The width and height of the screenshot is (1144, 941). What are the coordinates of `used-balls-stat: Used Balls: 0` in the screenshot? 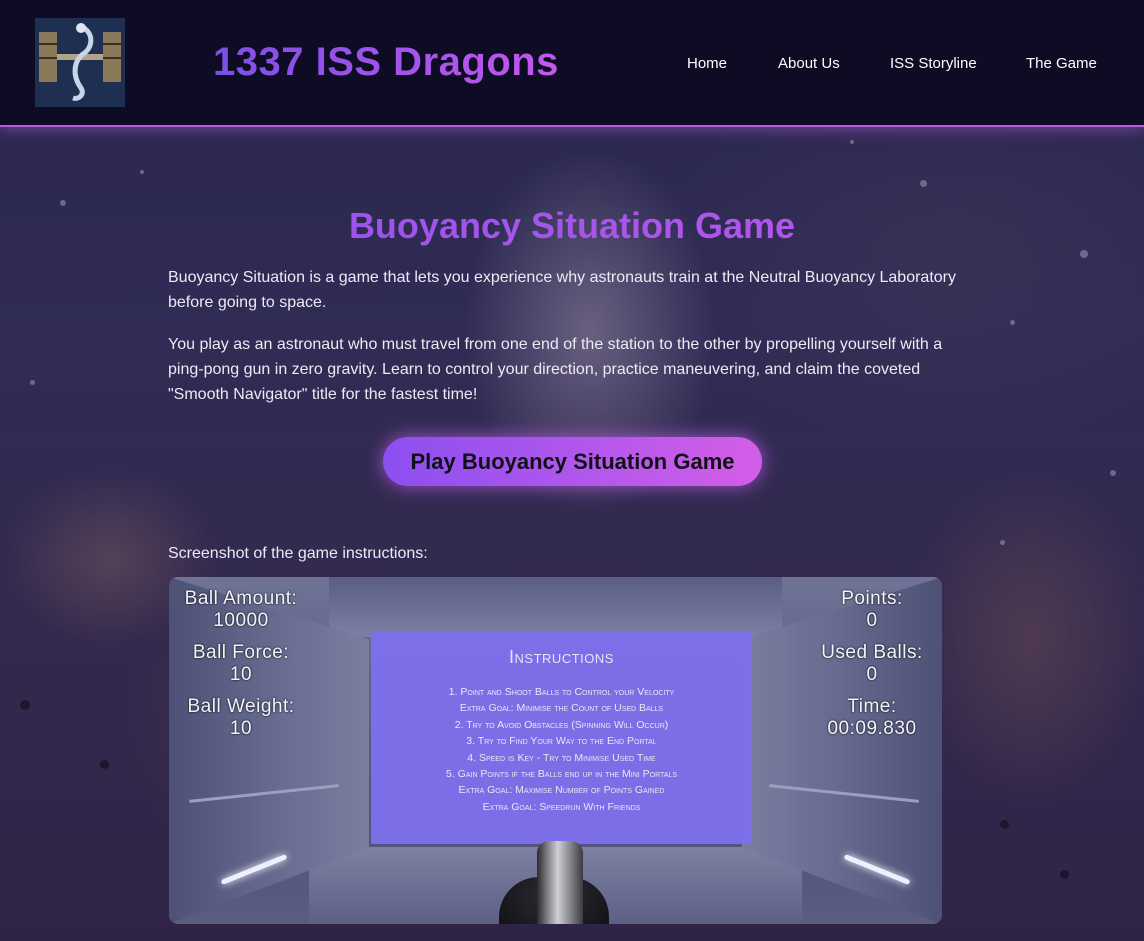 It's located at (872, 664).